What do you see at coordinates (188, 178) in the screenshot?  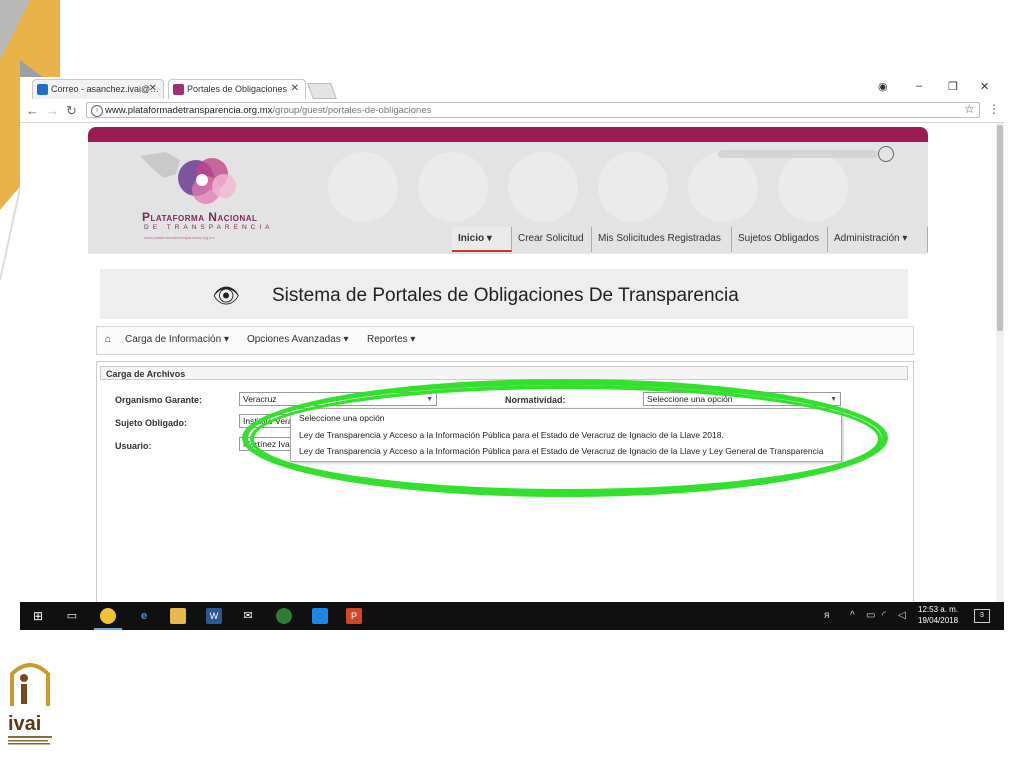 I see `pnt-logo-icon` at bounding box center [188, 178].